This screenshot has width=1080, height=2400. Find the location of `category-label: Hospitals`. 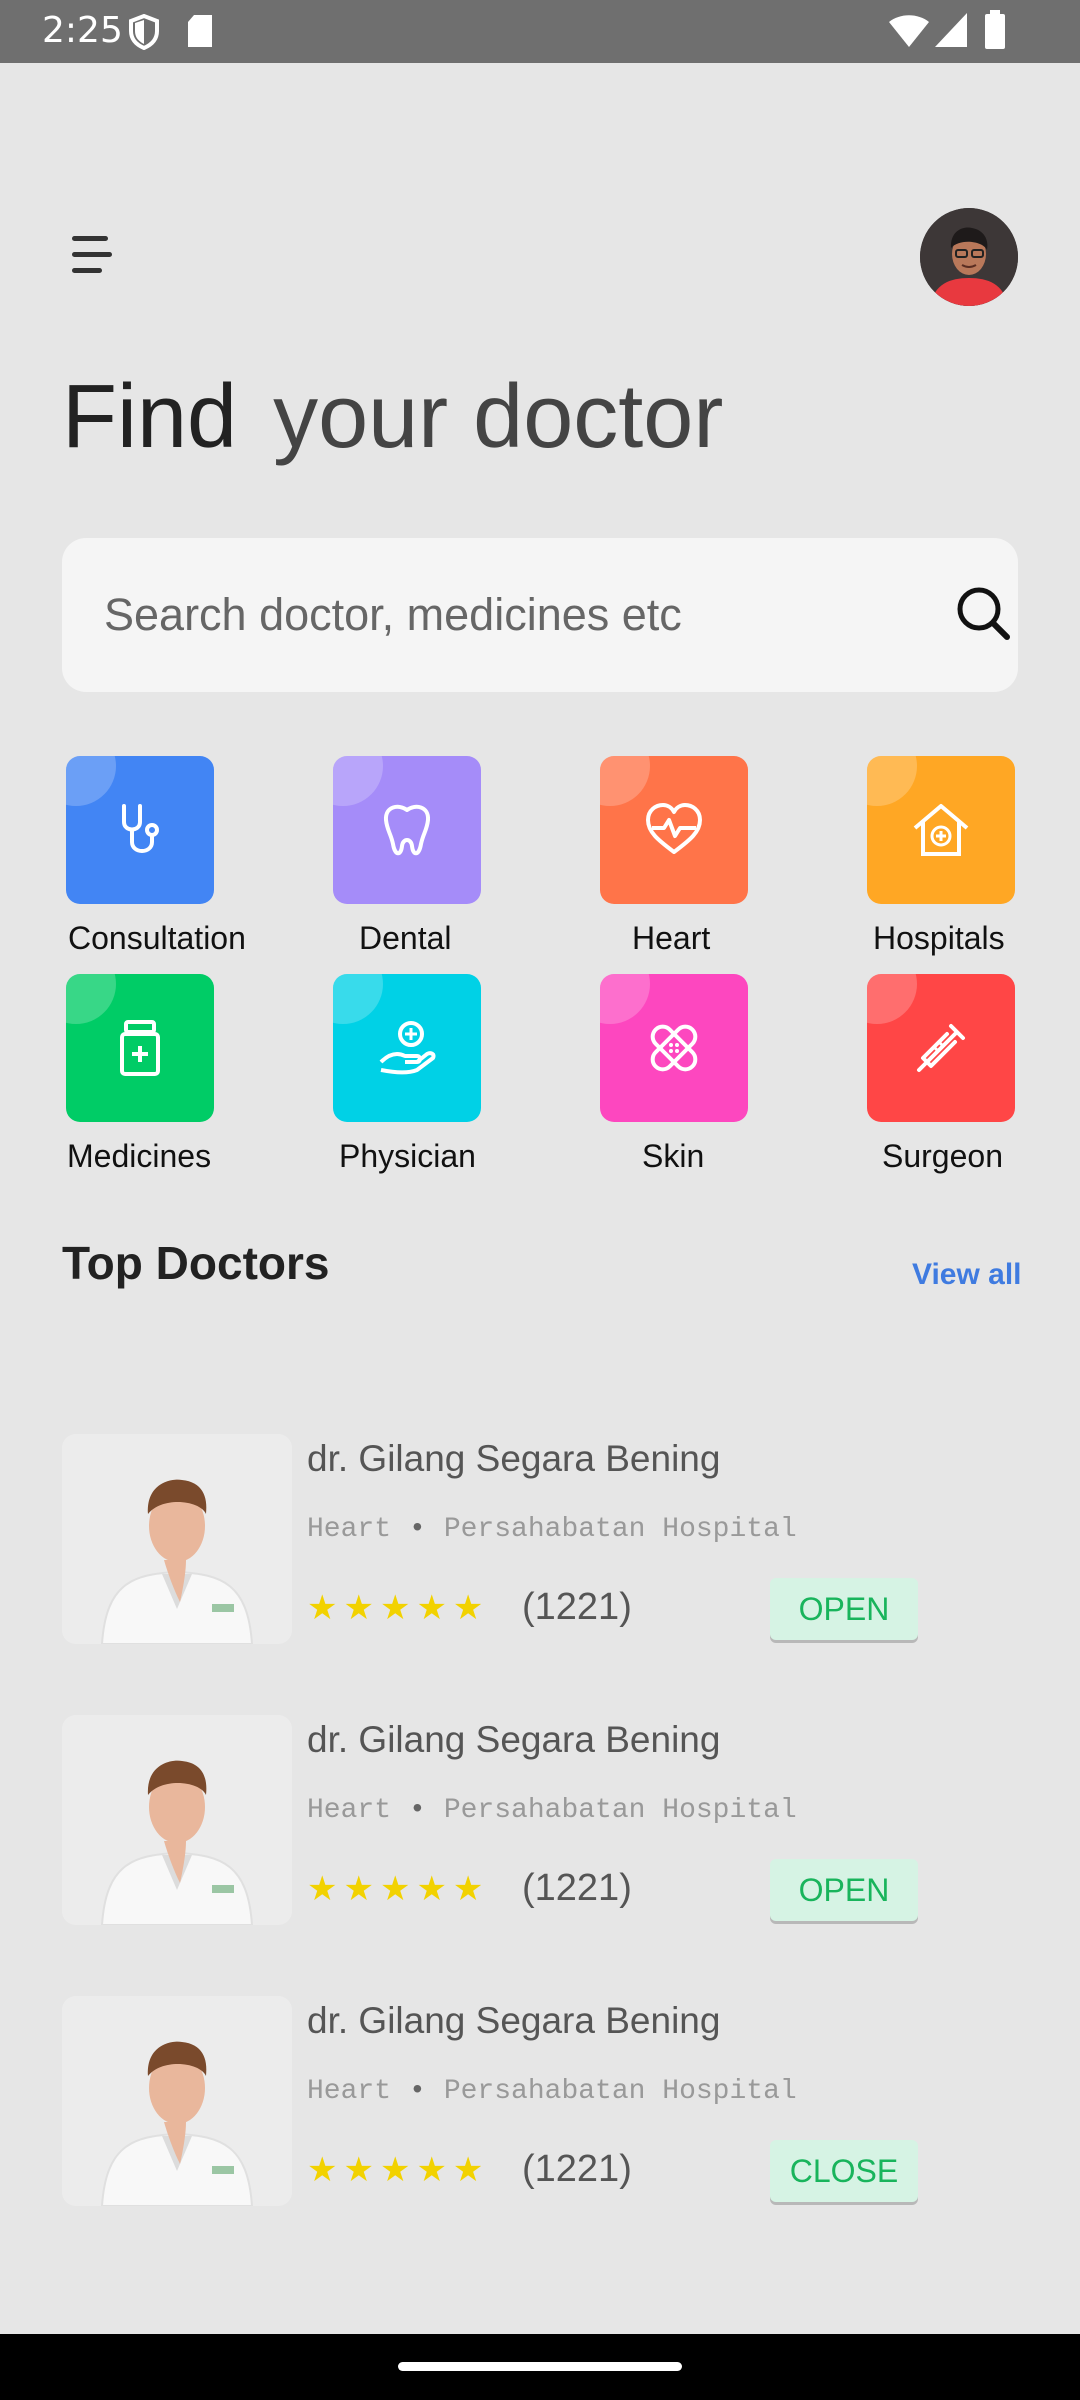

category-label: Hospitals is located at coordinates (939, 938).